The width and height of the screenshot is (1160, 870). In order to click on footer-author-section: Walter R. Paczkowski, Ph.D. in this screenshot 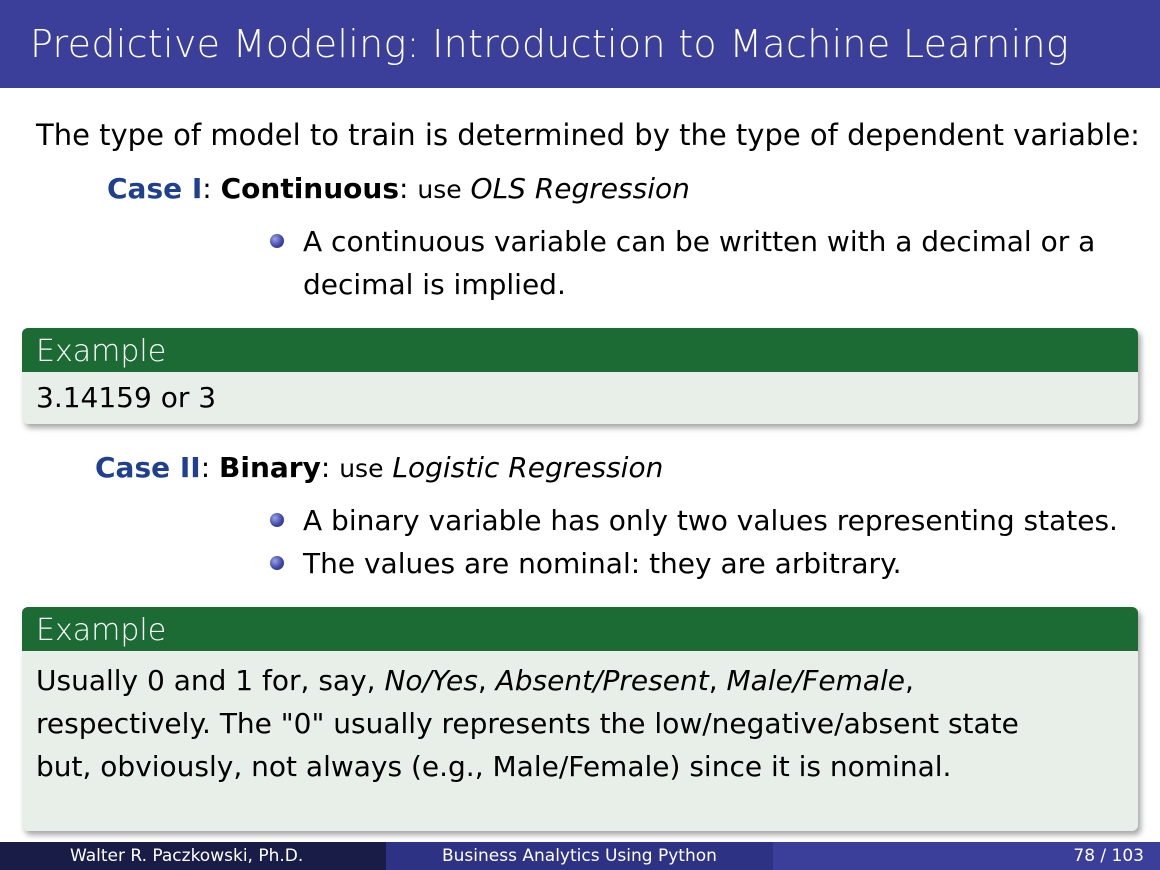, I will do `click(193, 856)`.